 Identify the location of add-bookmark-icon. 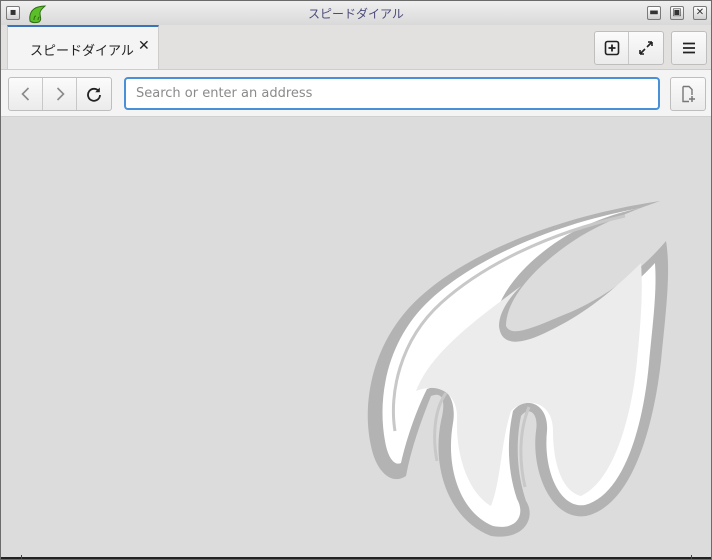
(688, 94).